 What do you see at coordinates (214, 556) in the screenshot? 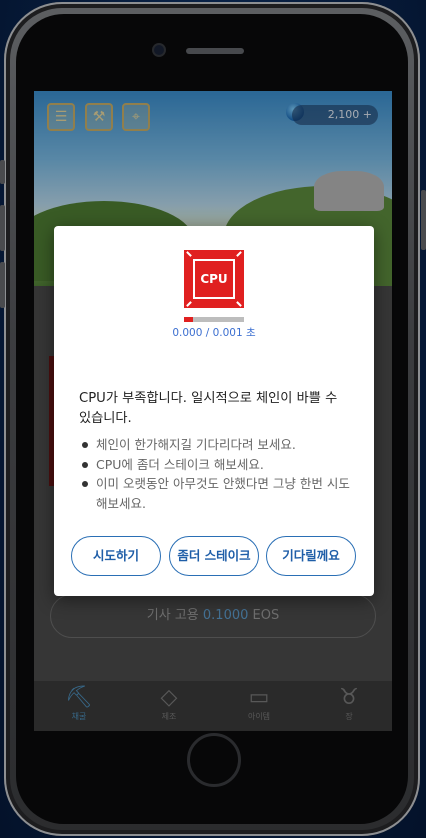
I see `stake-more-button: 좀더 스테이크` at bounding box center [214, 556].